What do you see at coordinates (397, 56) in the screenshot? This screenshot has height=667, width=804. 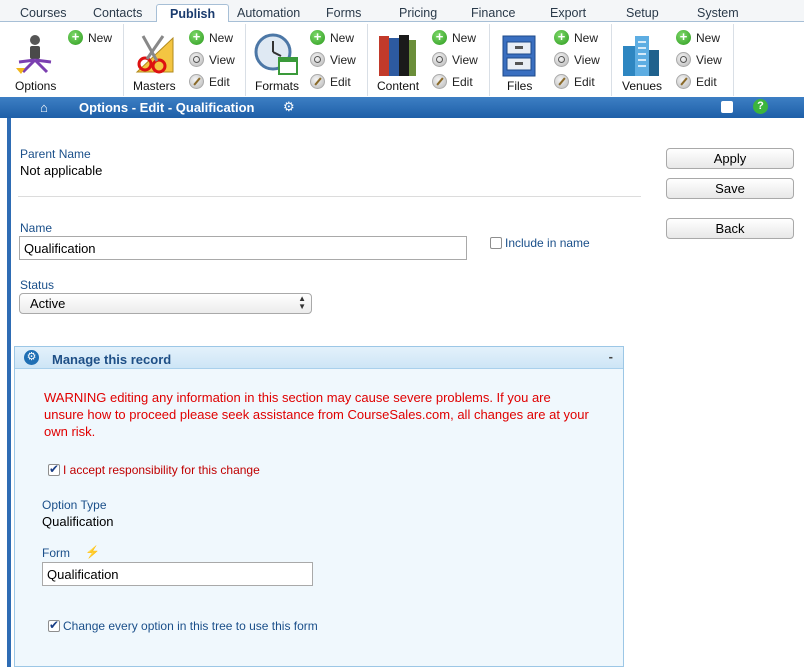 I see `books-icon` at bounding box center [397, 56].